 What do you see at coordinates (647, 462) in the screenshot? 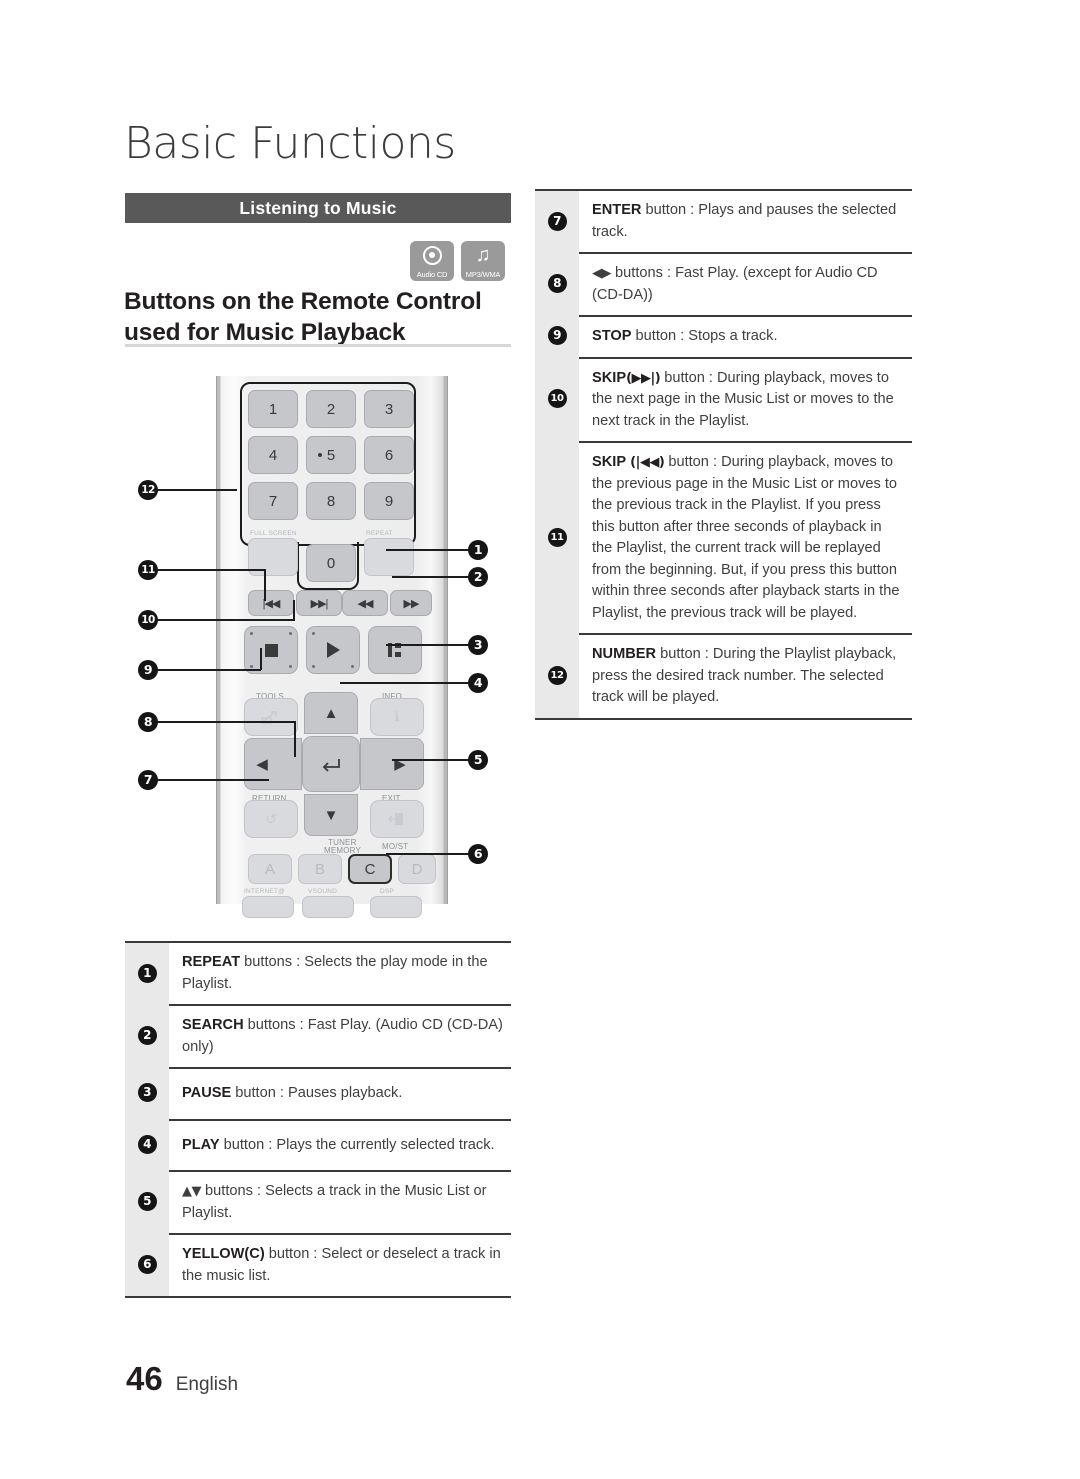
I see `skip-back-icon: (|◀◀)` at bounding box center [647, 462].